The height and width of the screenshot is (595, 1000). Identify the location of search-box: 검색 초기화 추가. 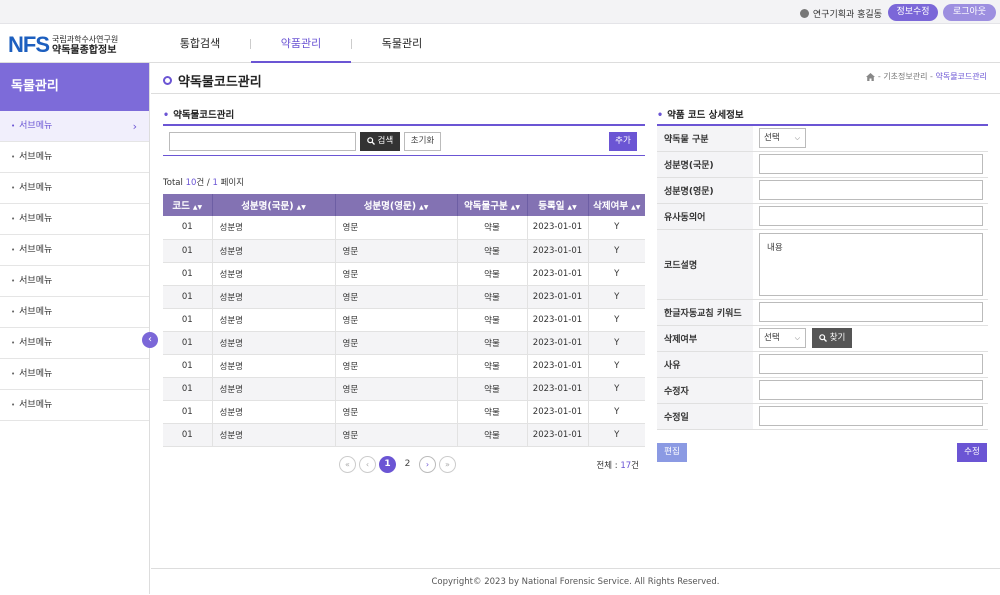
(404, 140).